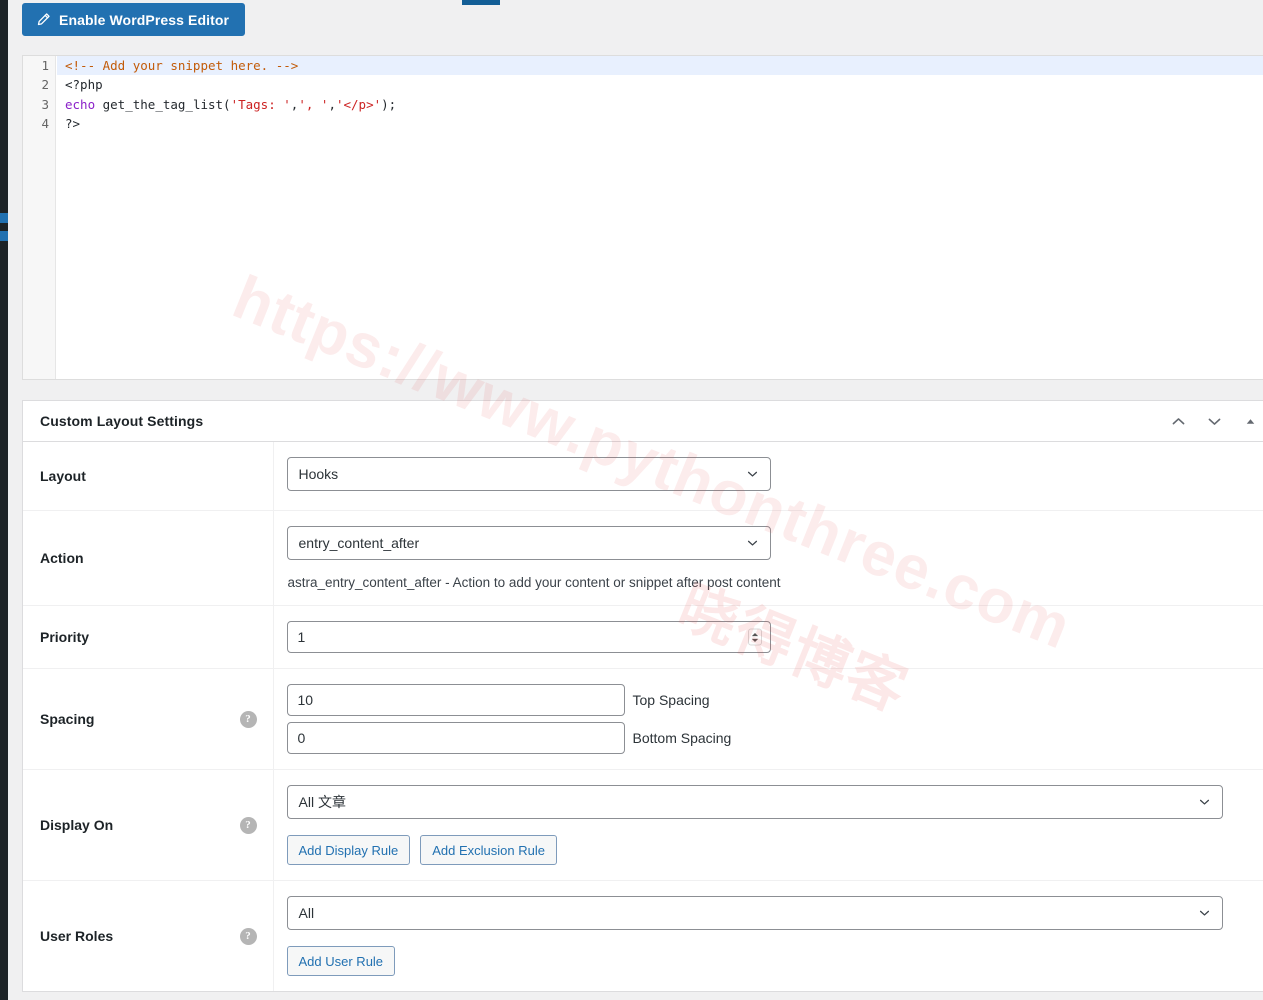 Image resolution: width=1263 pixels, height=1000 pixels. What do you see at coordinates (660, 123) in the screenshot?
I see `code-line-4: ?>` at bounding box center [660, 123].